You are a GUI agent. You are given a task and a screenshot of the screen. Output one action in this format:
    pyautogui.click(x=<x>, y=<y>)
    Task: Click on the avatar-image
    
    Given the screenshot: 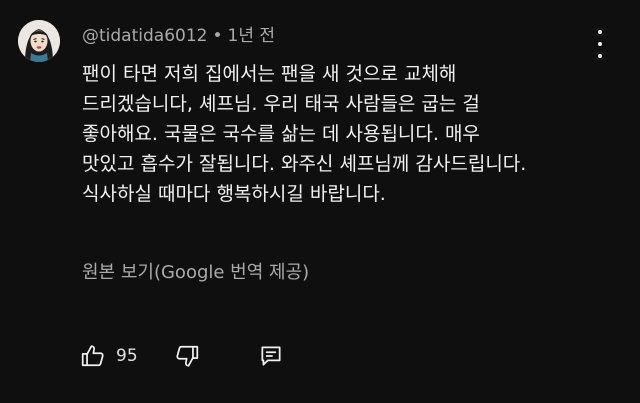 What is the action you would take?
    pyautogui.click(x=39, y=41)
    